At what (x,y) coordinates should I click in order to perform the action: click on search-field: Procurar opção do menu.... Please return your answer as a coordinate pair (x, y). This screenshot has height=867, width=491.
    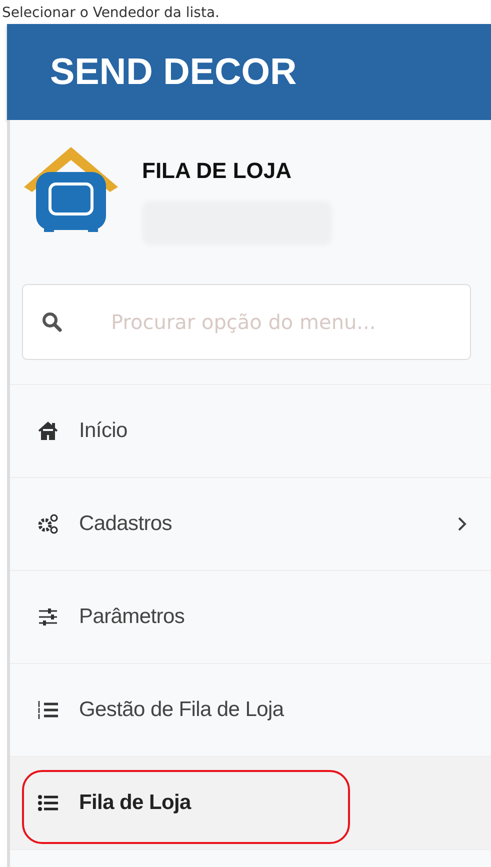
    Looking at the image, I should click on (246, 322).